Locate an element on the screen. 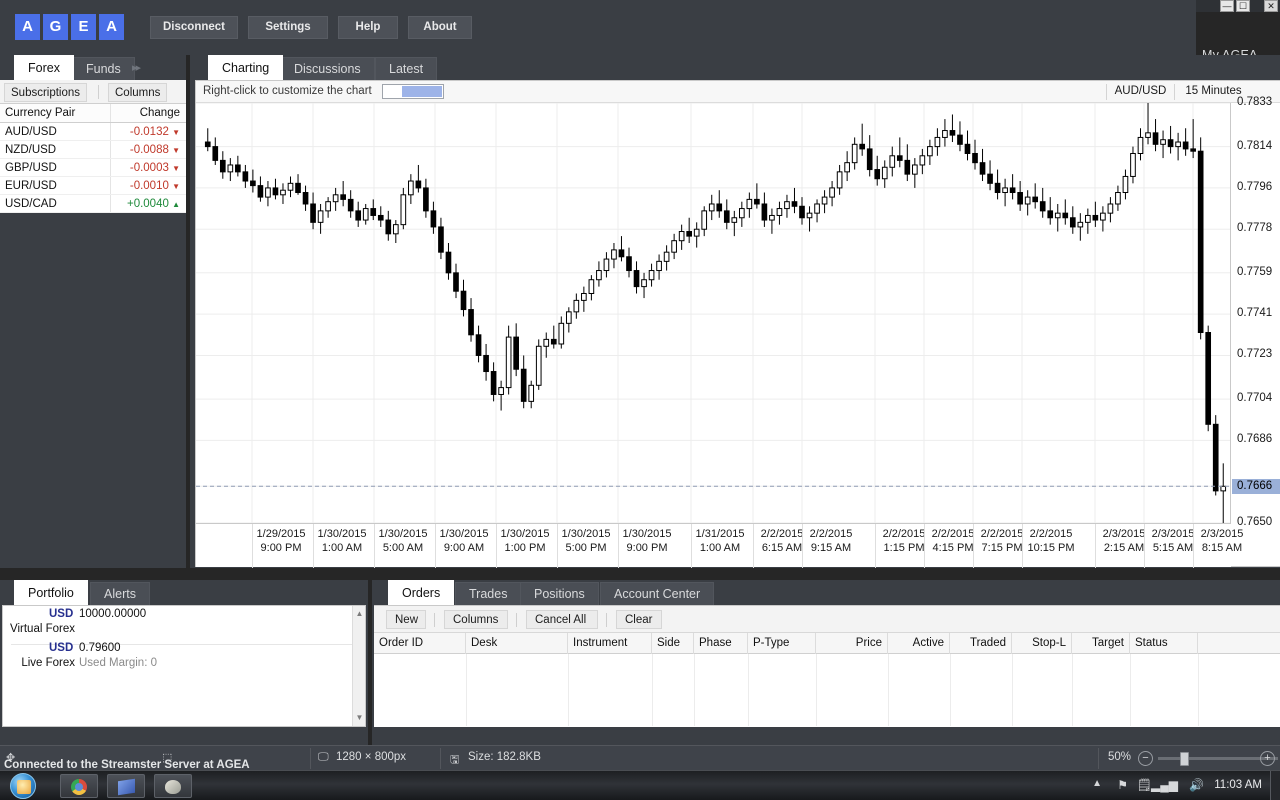 This screenshot has height=800, width=1280. tab-funds: Funds is located at coordinates (103, 68).